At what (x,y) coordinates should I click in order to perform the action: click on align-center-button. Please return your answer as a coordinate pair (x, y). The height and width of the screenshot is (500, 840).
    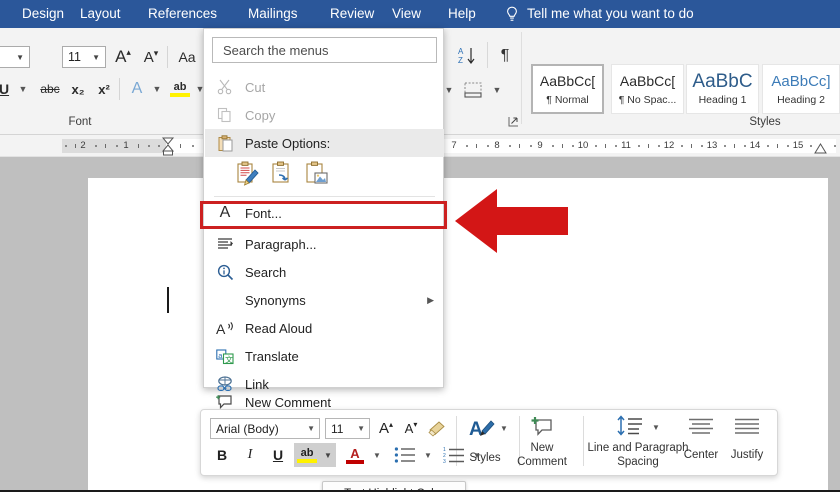
    Looking at the image, I should click on (701, 427).